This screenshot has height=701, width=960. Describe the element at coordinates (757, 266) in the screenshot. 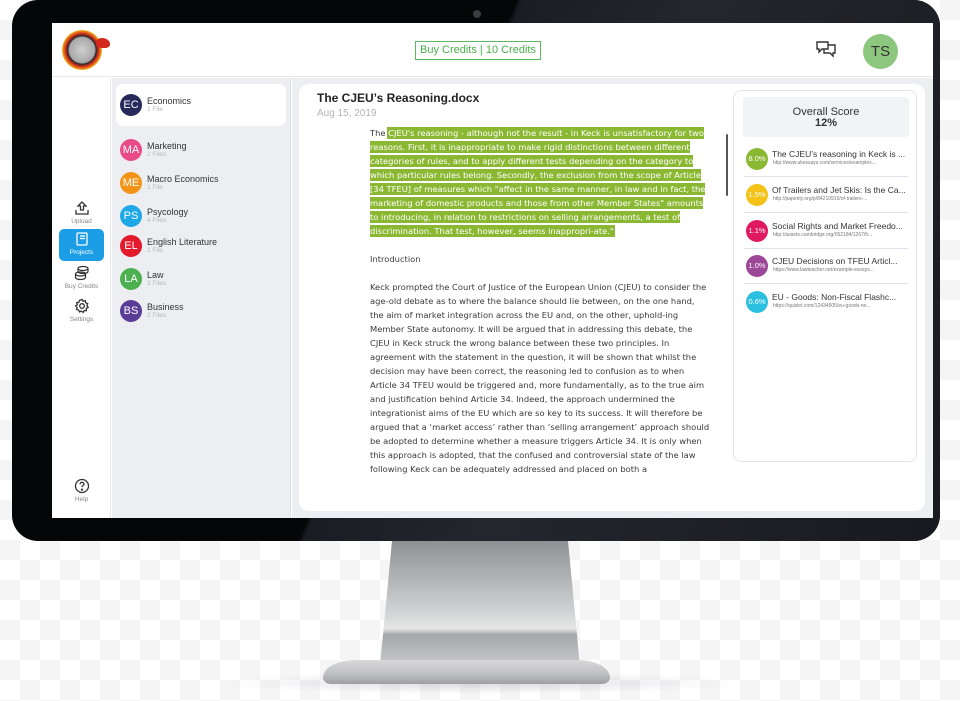

I see `match-percent: 1.0%` at that location.